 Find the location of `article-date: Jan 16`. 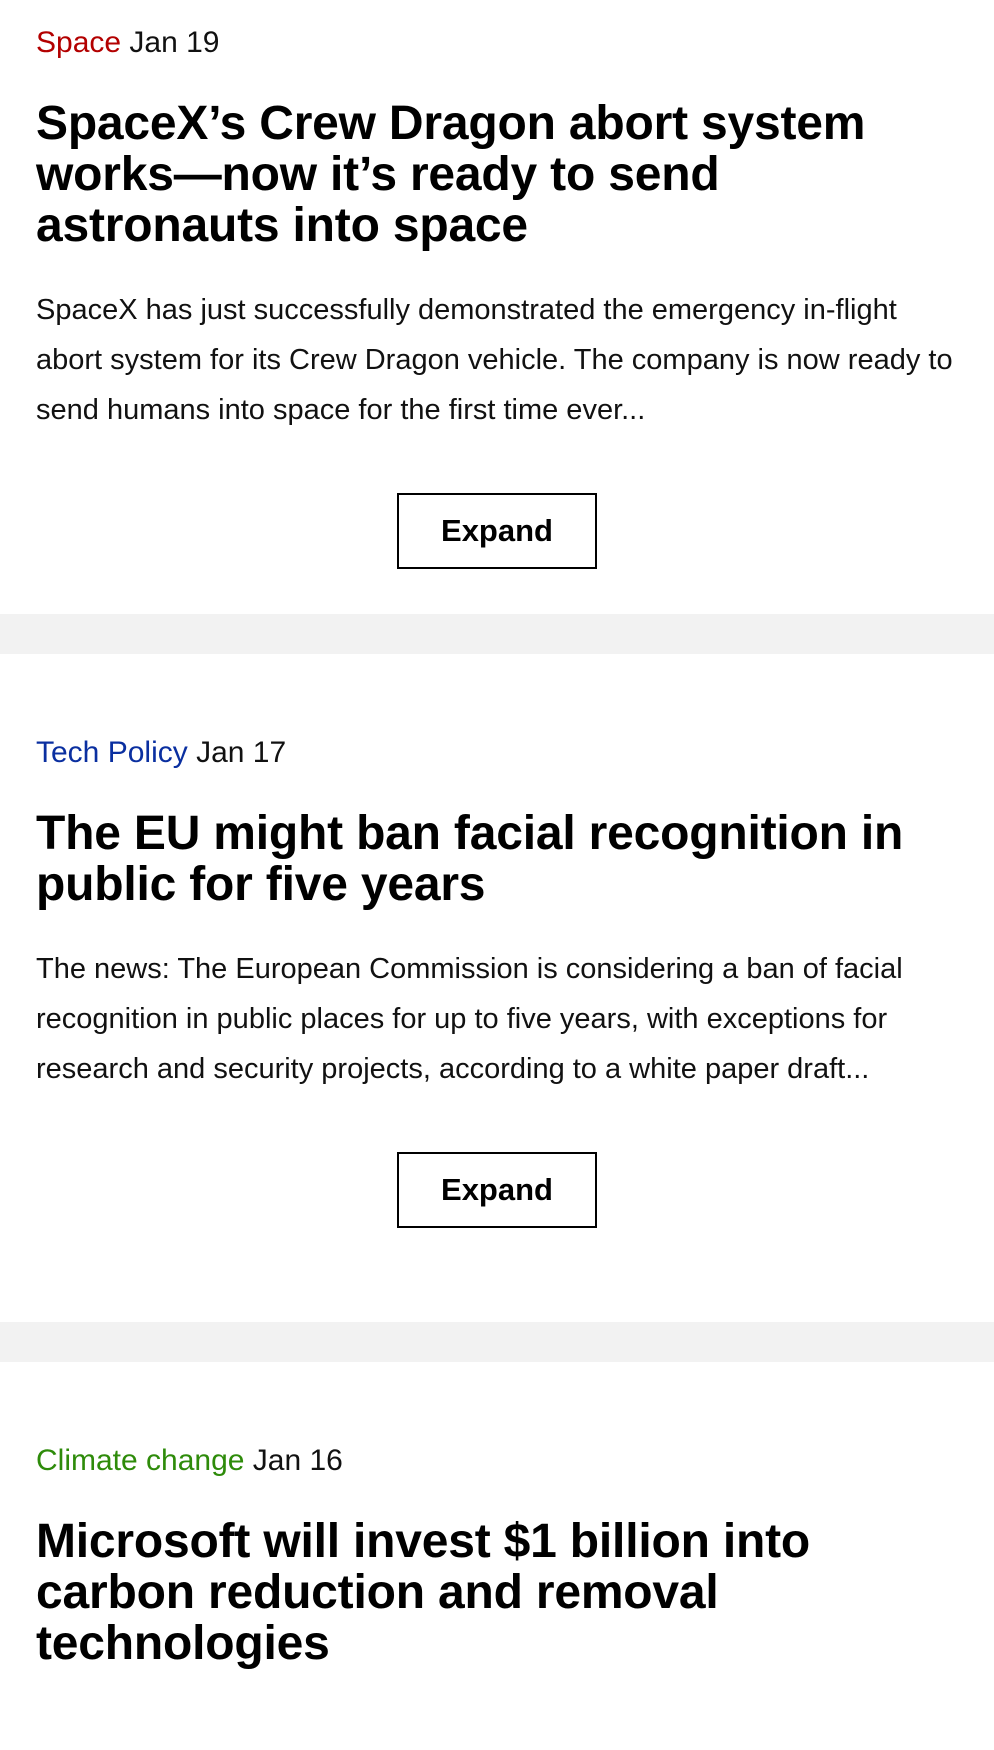

article-date: Jan 16 is located at coordinates (297, 1460).